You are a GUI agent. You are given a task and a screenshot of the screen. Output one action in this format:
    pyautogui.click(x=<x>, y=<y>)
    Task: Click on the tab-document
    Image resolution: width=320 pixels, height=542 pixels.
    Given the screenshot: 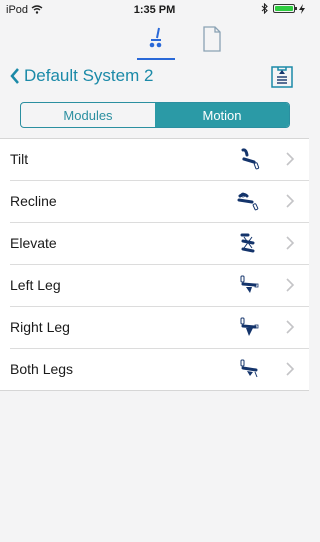 What is the action you would take?
    pyautogui.click(x=211, y=41)
    